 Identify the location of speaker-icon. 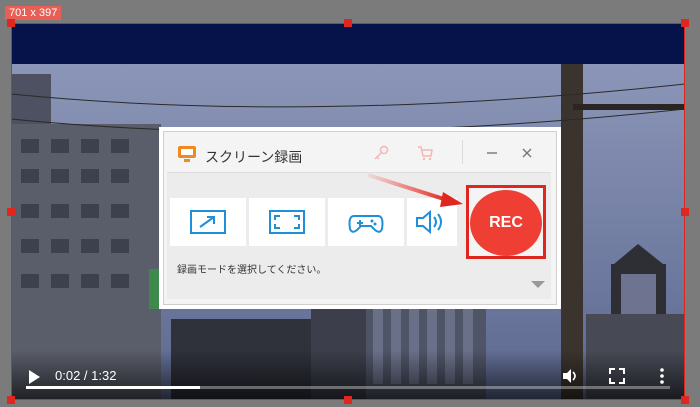
(429, 222).